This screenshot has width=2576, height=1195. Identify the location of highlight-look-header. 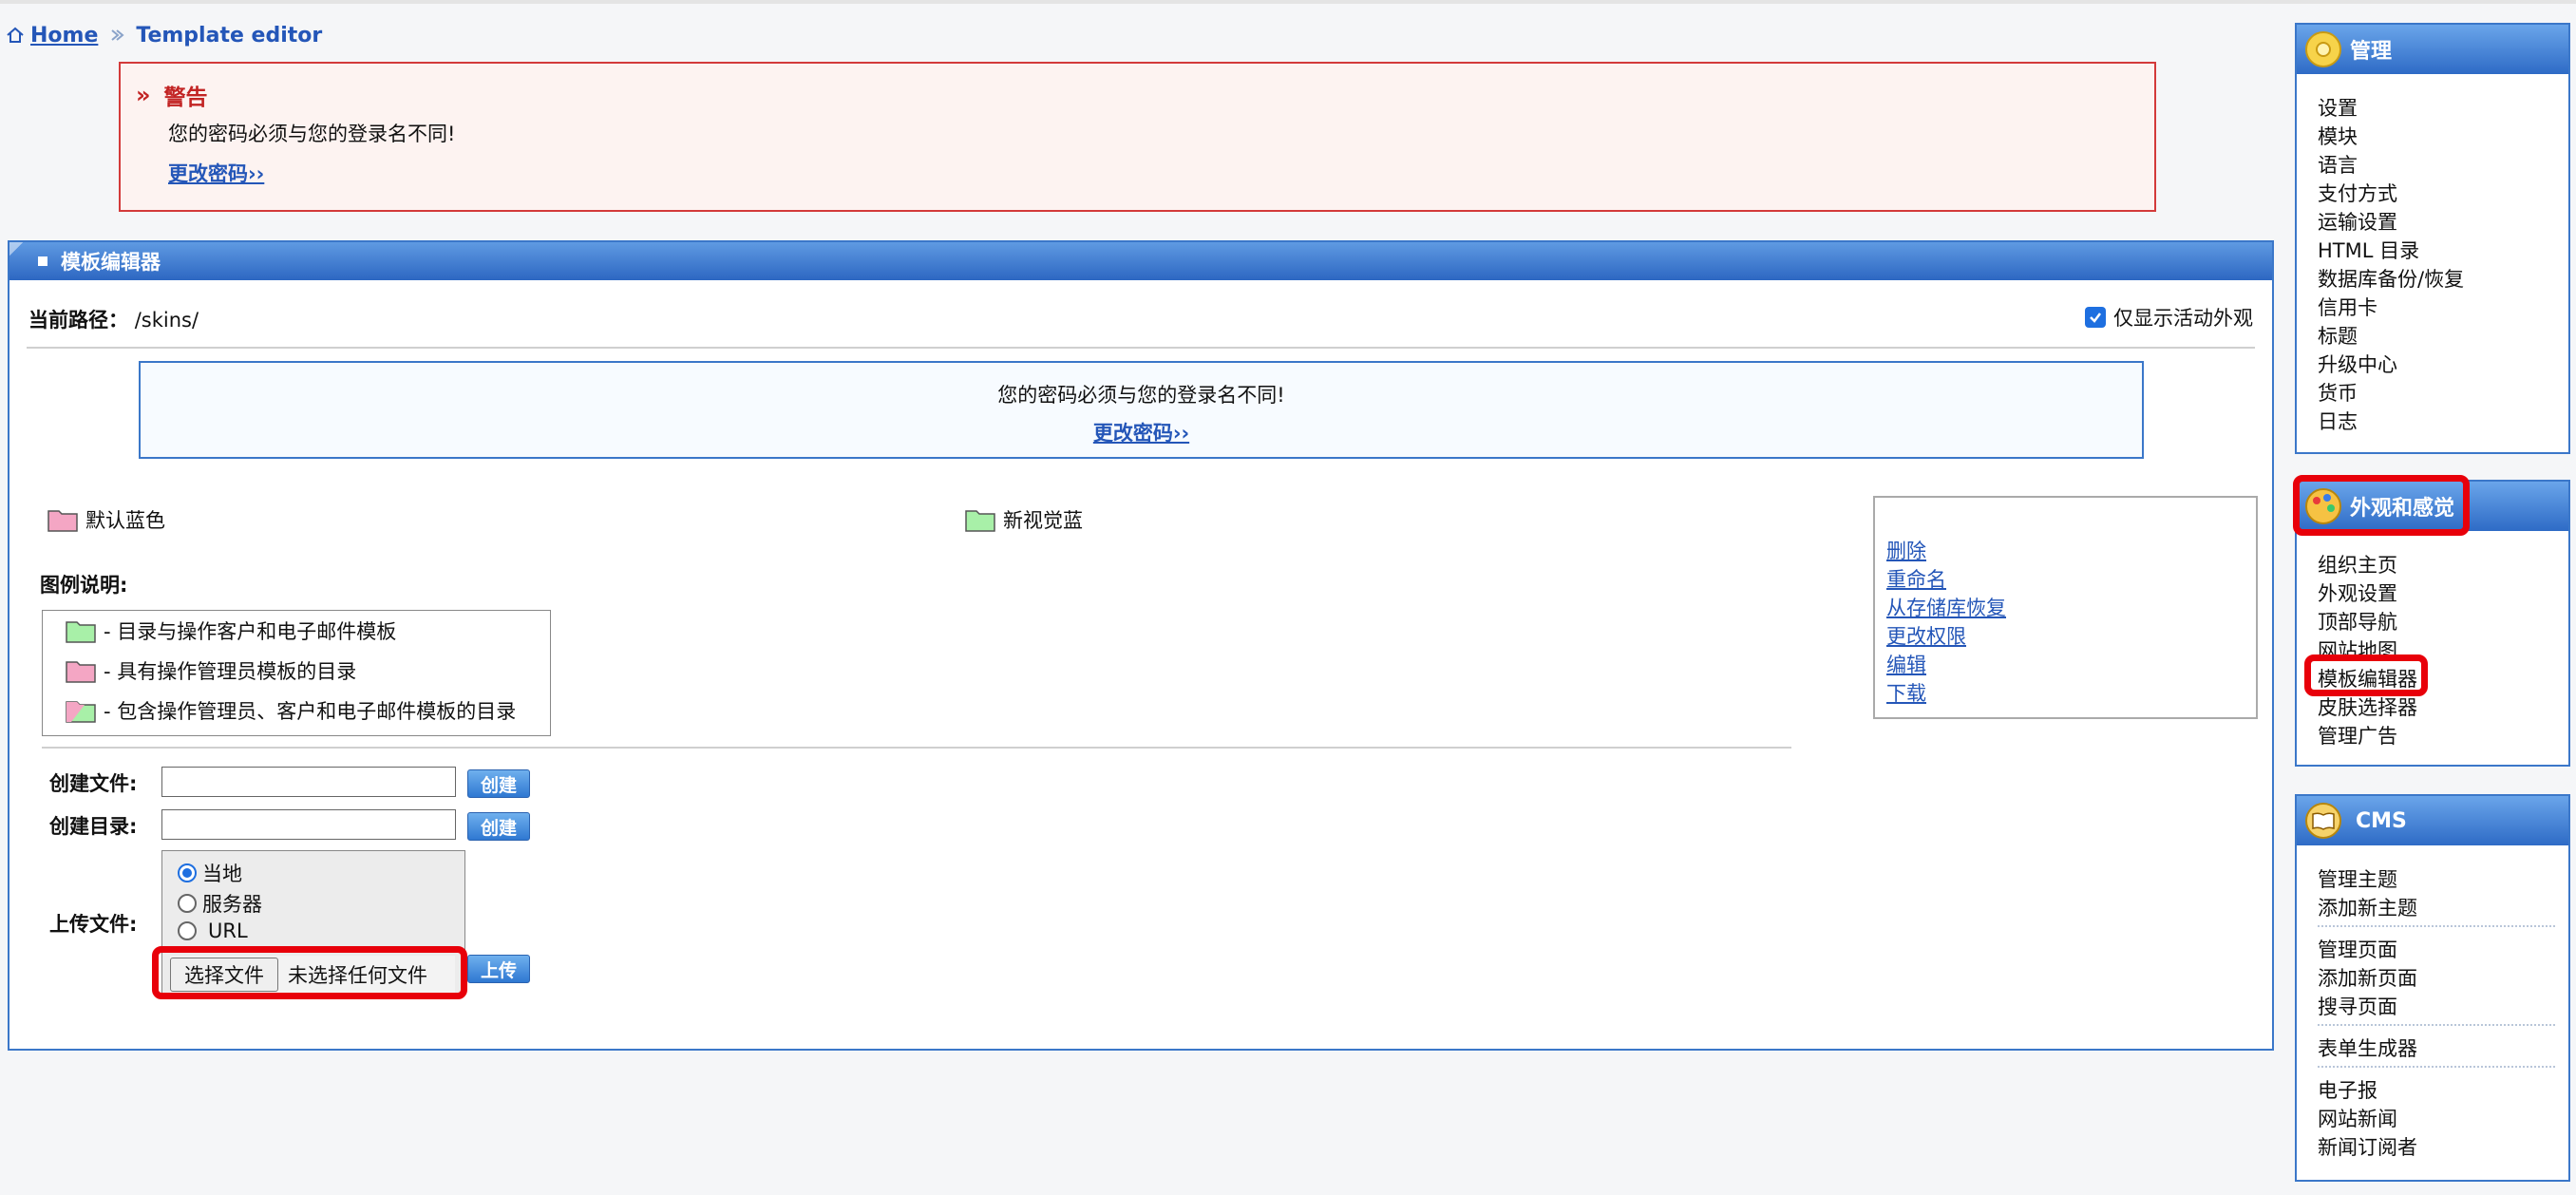
(2381, 506).